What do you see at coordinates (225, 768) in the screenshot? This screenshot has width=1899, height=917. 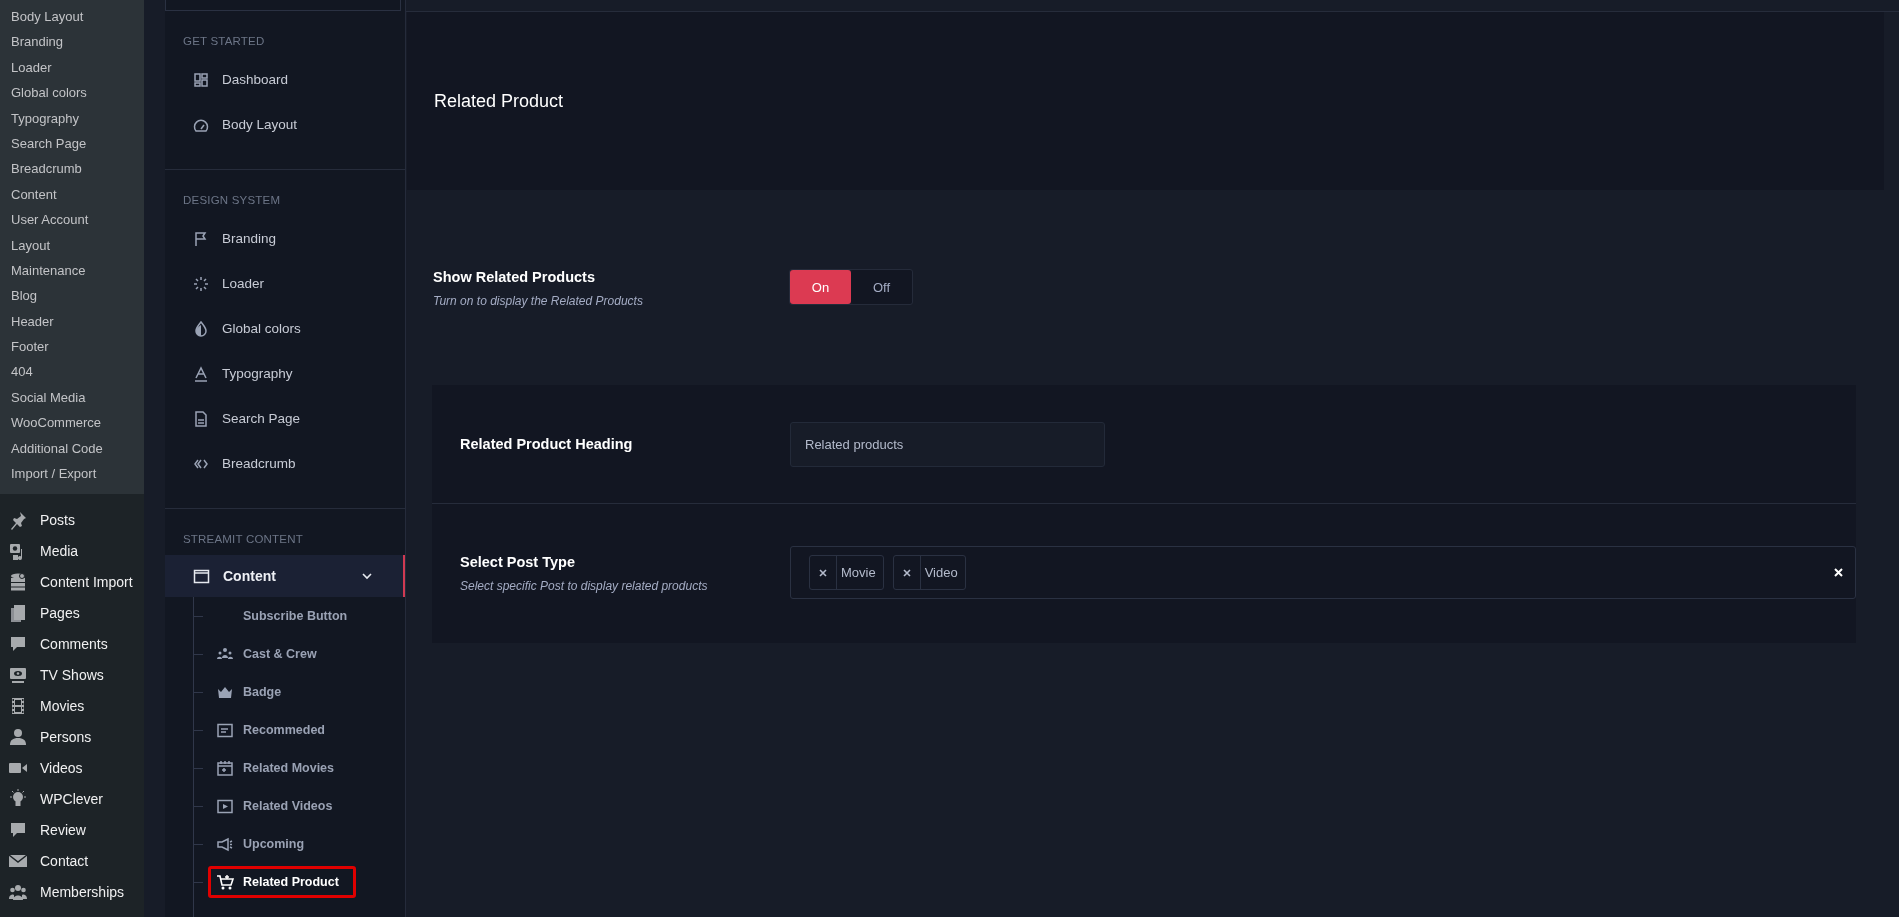 I see `calendar-icon` at bounding box center [225, 768].